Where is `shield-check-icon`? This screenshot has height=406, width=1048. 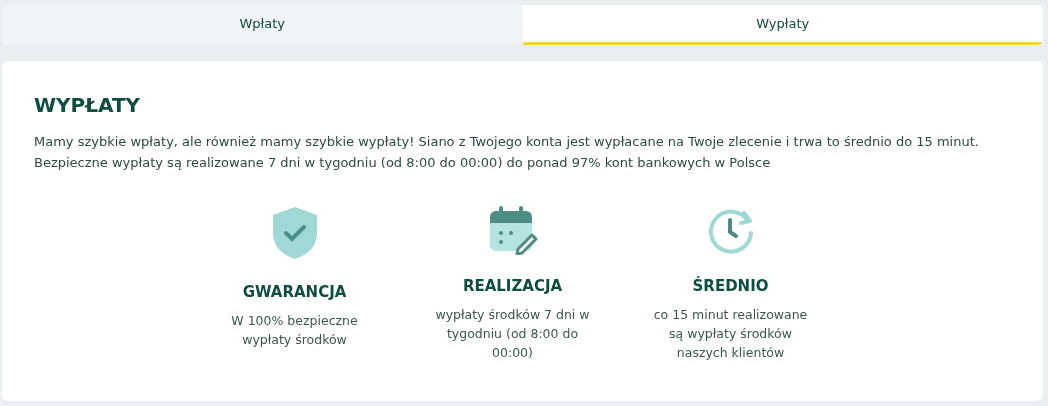
shield-check-icon is located at coordinates (294, 233).